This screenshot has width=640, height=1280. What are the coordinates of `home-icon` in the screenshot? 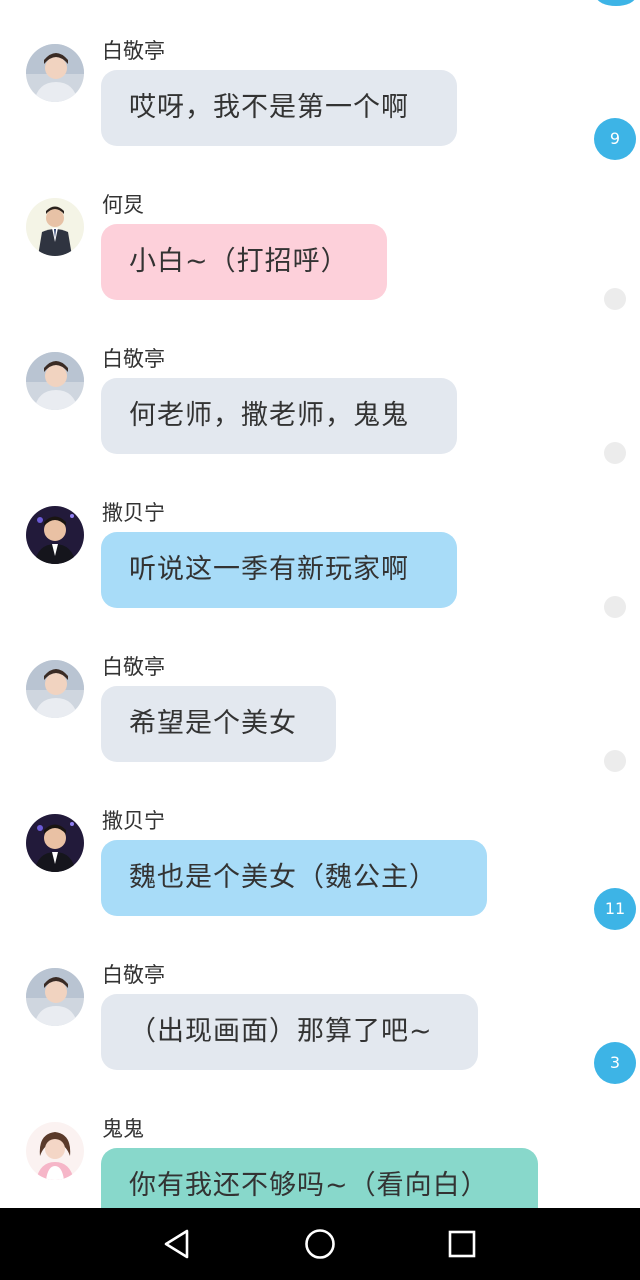 It's located at (320, 1244).